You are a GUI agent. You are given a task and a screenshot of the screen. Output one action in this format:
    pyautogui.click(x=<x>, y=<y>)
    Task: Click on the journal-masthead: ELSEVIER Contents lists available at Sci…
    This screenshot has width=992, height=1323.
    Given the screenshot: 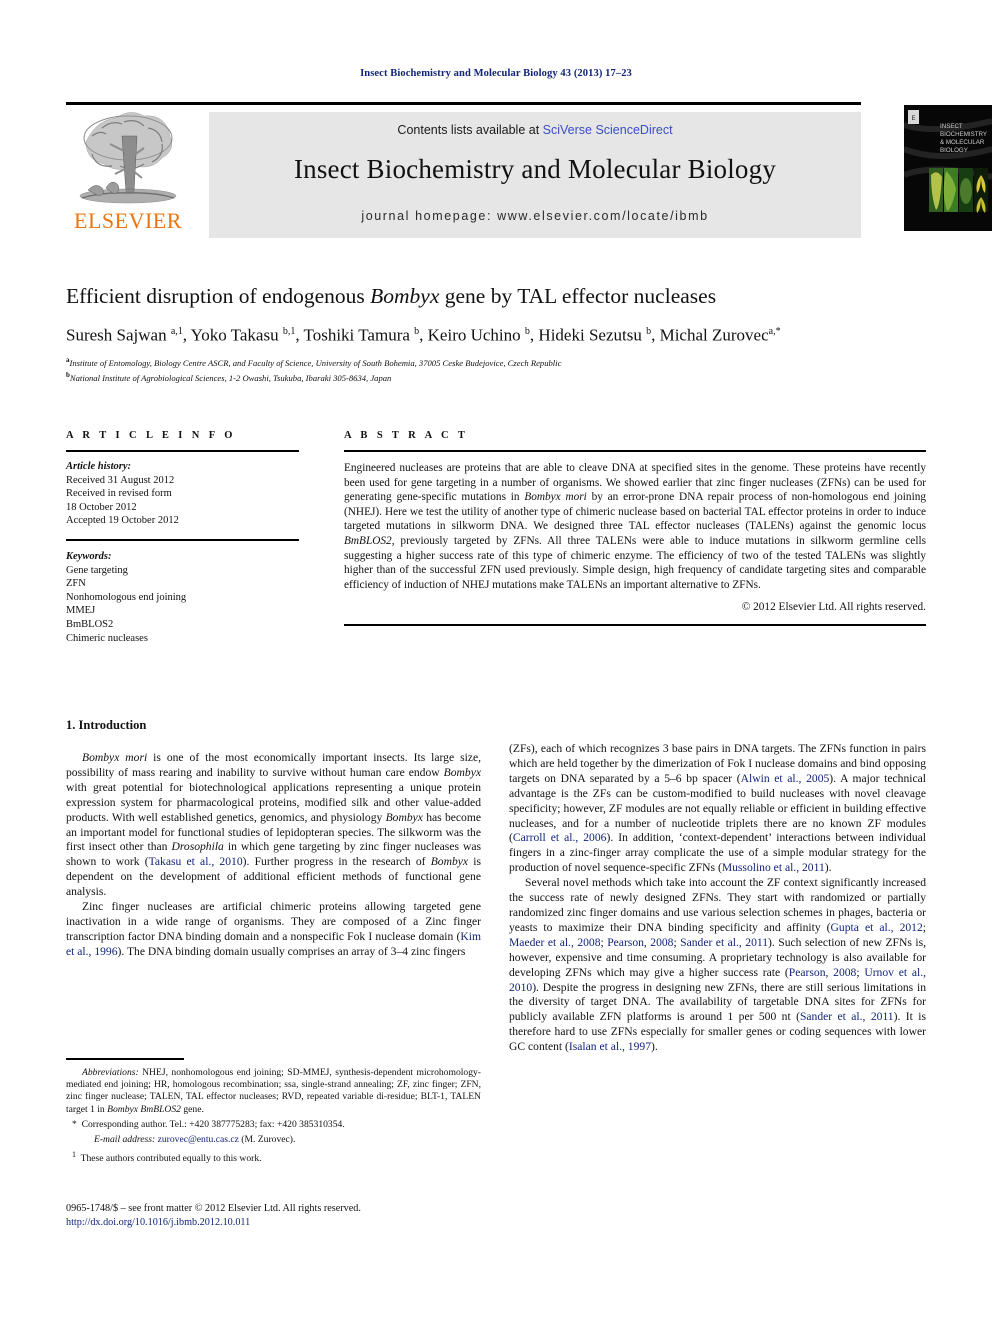 What is the action you would take?
    pyautogui.click(x=529, y=170)
    